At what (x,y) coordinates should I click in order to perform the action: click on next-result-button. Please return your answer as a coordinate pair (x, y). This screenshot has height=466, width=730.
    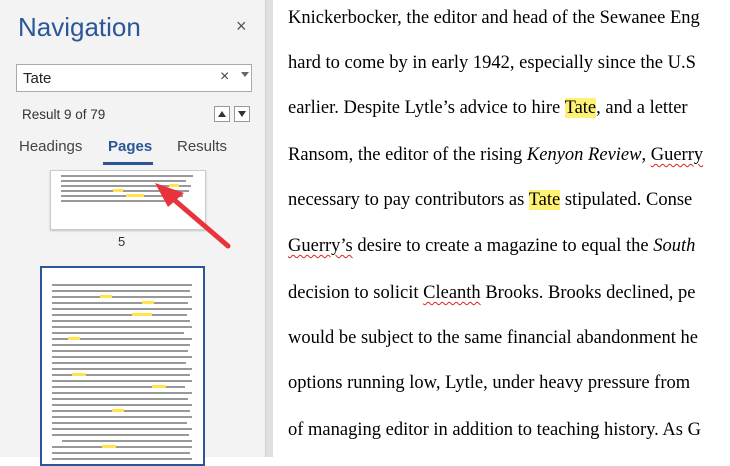
    Looking at the image, I should click on (242, 114).